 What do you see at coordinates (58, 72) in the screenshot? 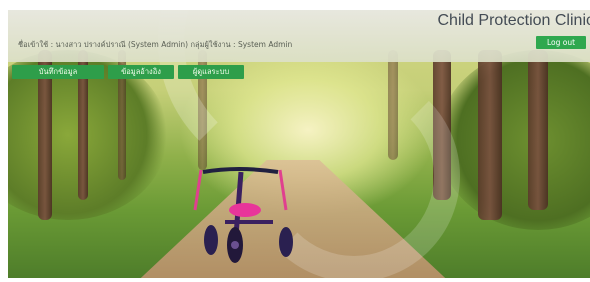
I see `nav-record-data-button: บันทึกข้อมูล` at bounding box center [58, 72].